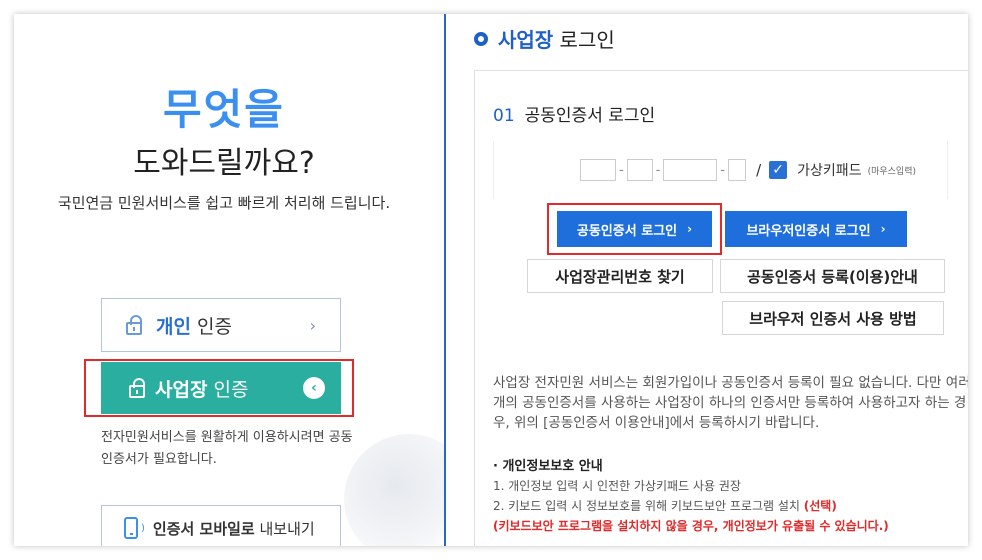  Describe the element at coordinates (829, 171) in the screenshot. I see `virtual-keypad-label: 가상키패드` at that location.